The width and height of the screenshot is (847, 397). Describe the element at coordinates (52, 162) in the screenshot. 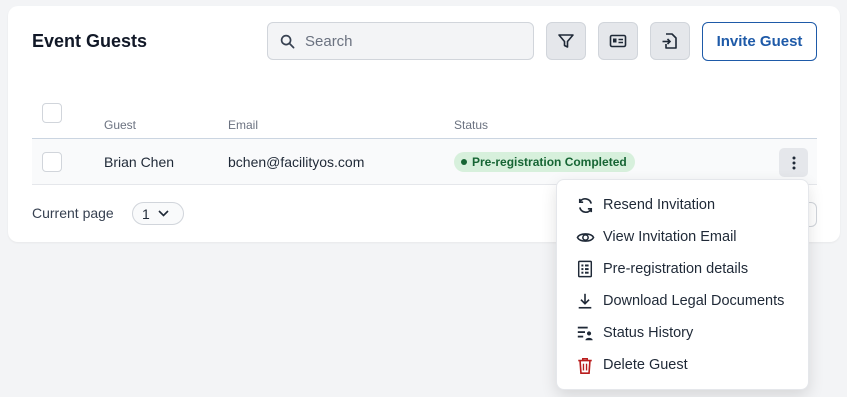

I see `row-checkbox` at that location.